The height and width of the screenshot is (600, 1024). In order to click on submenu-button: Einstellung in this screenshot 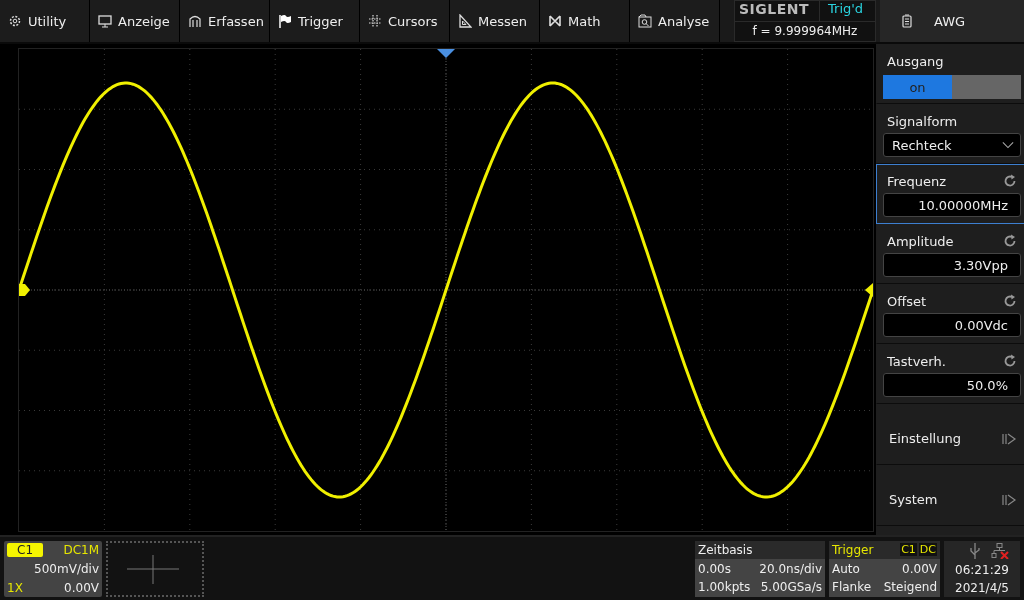, I will do `click(950, 434)`.